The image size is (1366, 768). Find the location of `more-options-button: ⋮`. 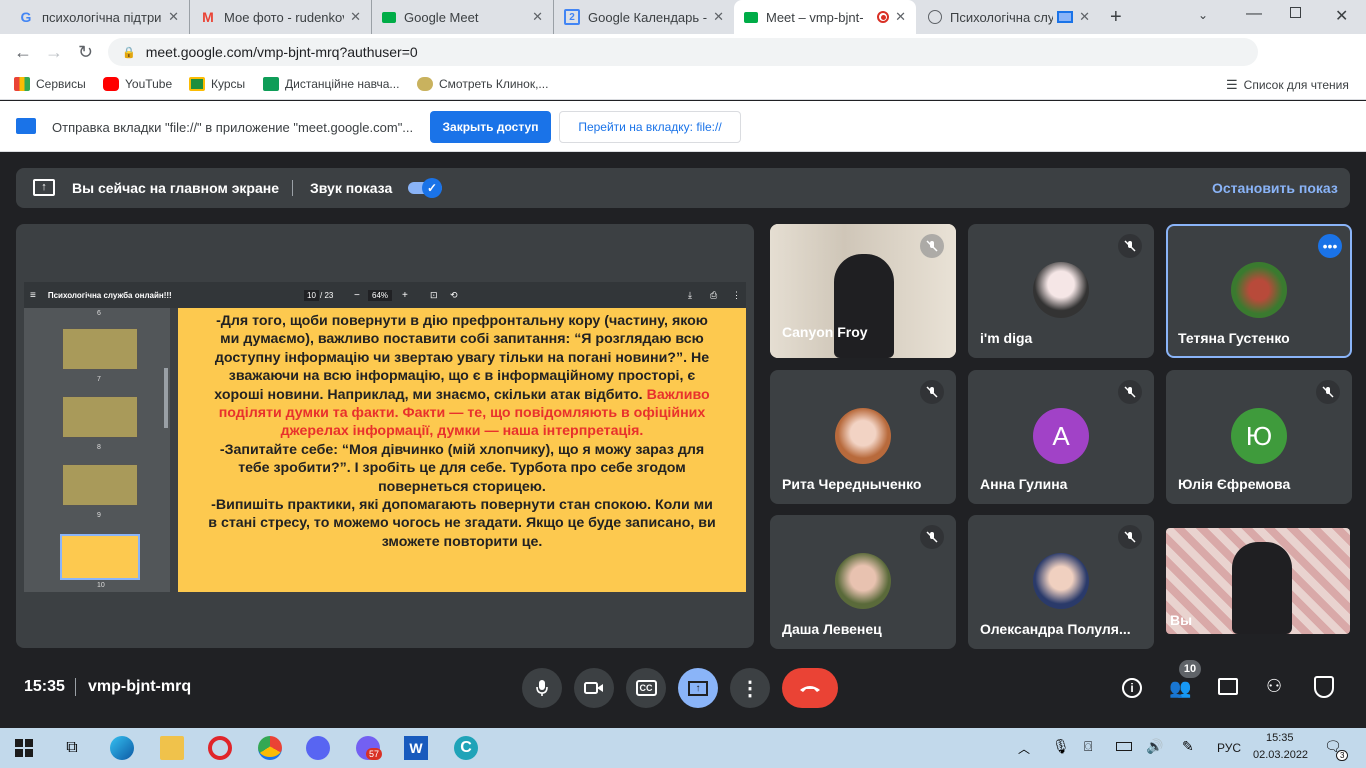

more-options-button: ⋮ is located at coordinates (750, 688).